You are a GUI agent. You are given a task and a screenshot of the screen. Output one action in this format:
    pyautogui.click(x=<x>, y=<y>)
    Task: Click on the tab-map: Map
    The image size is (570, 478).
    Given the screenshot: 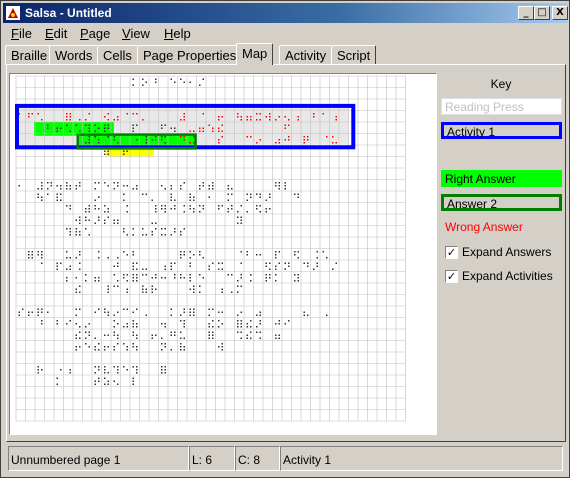 What is the action you would take?
    pyautogui.click(x=255, y=54)
    